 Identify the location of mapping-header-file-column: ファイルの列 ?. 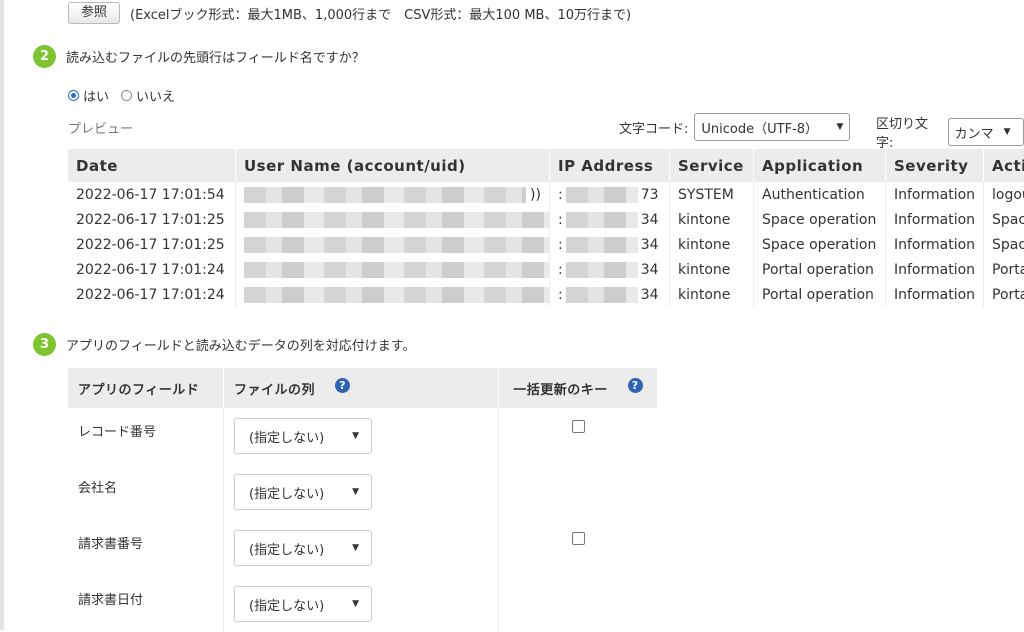
(361, 388).